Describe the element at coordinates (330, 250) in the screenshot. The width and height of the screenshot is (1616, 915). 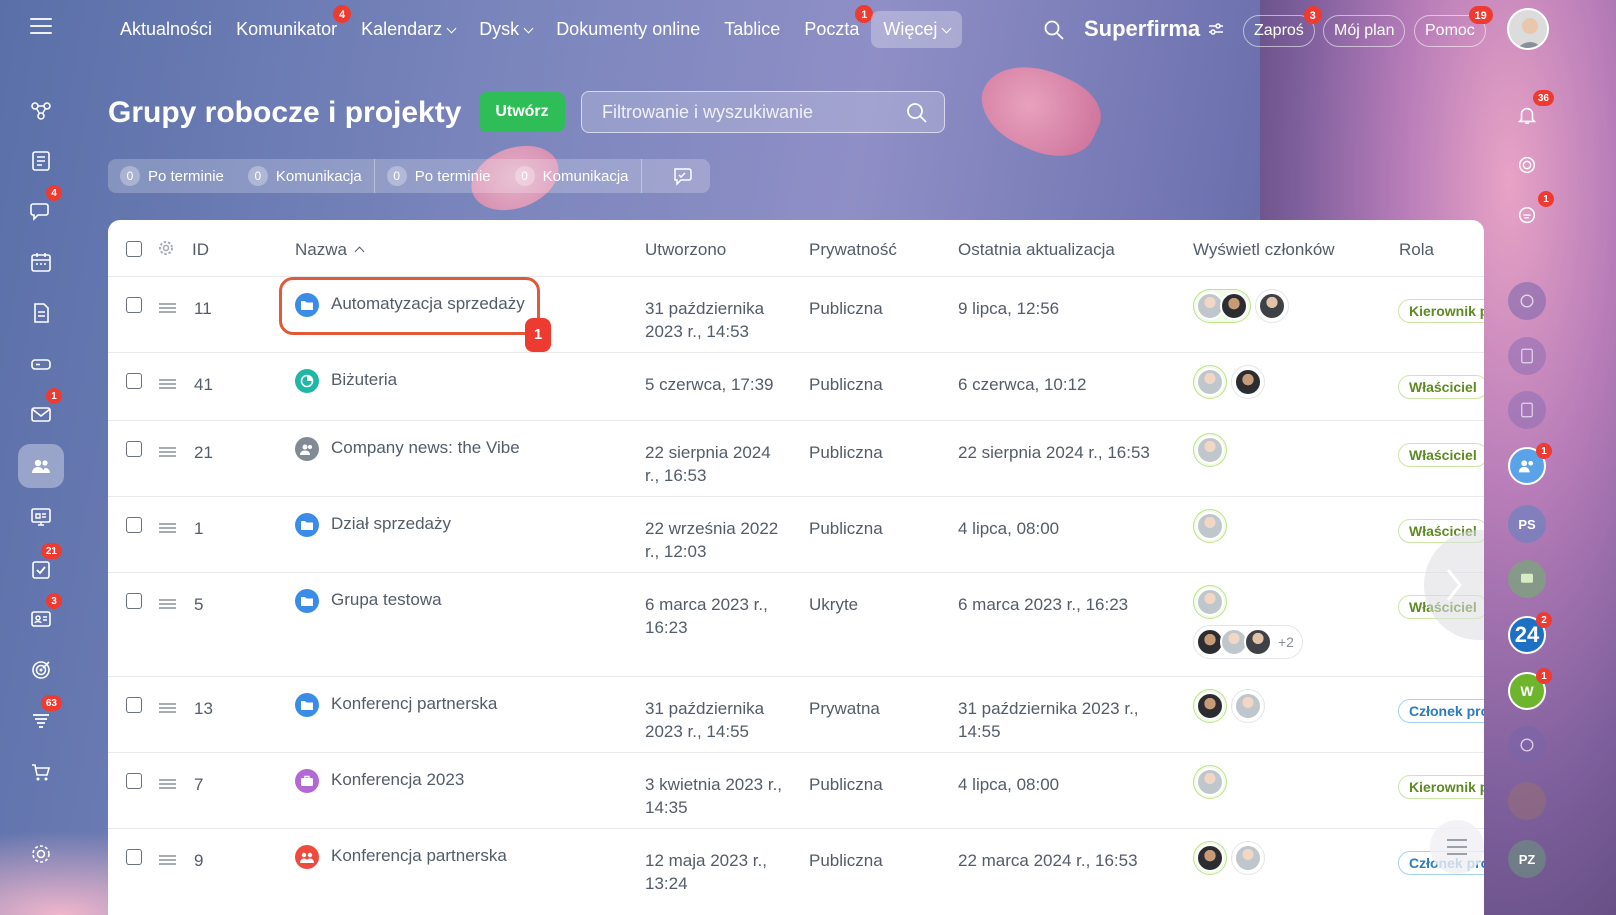
I see `column-header-name: Nazwa` at that location.